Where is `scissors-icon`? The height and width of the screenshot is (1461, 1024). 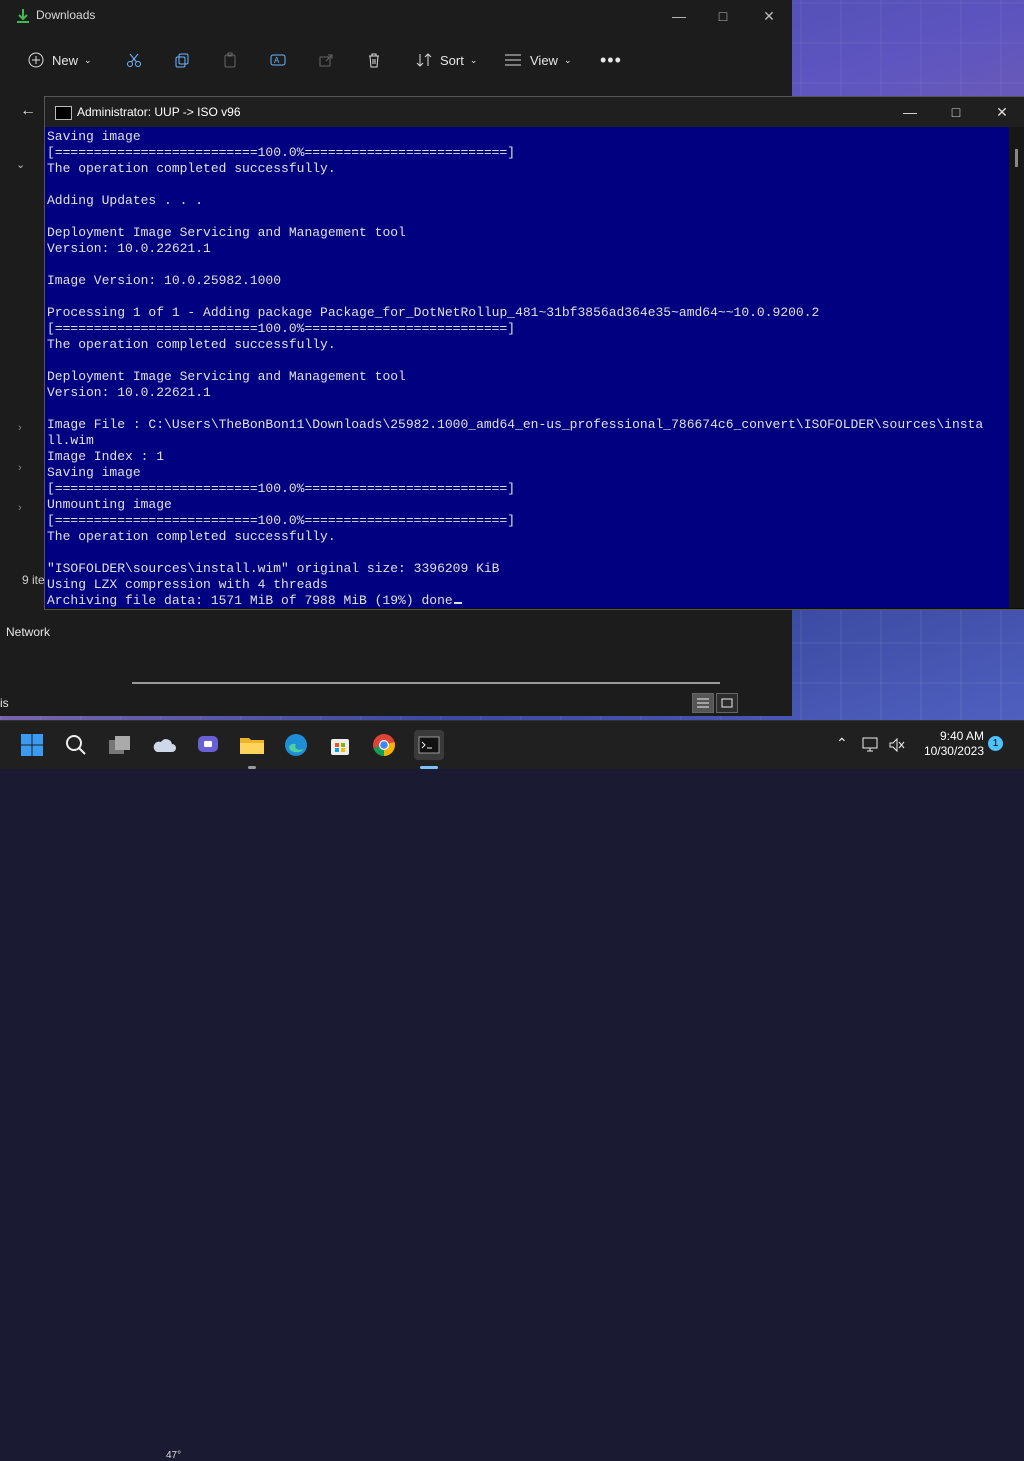
scissors-icon is located at coordinates (134, 60).